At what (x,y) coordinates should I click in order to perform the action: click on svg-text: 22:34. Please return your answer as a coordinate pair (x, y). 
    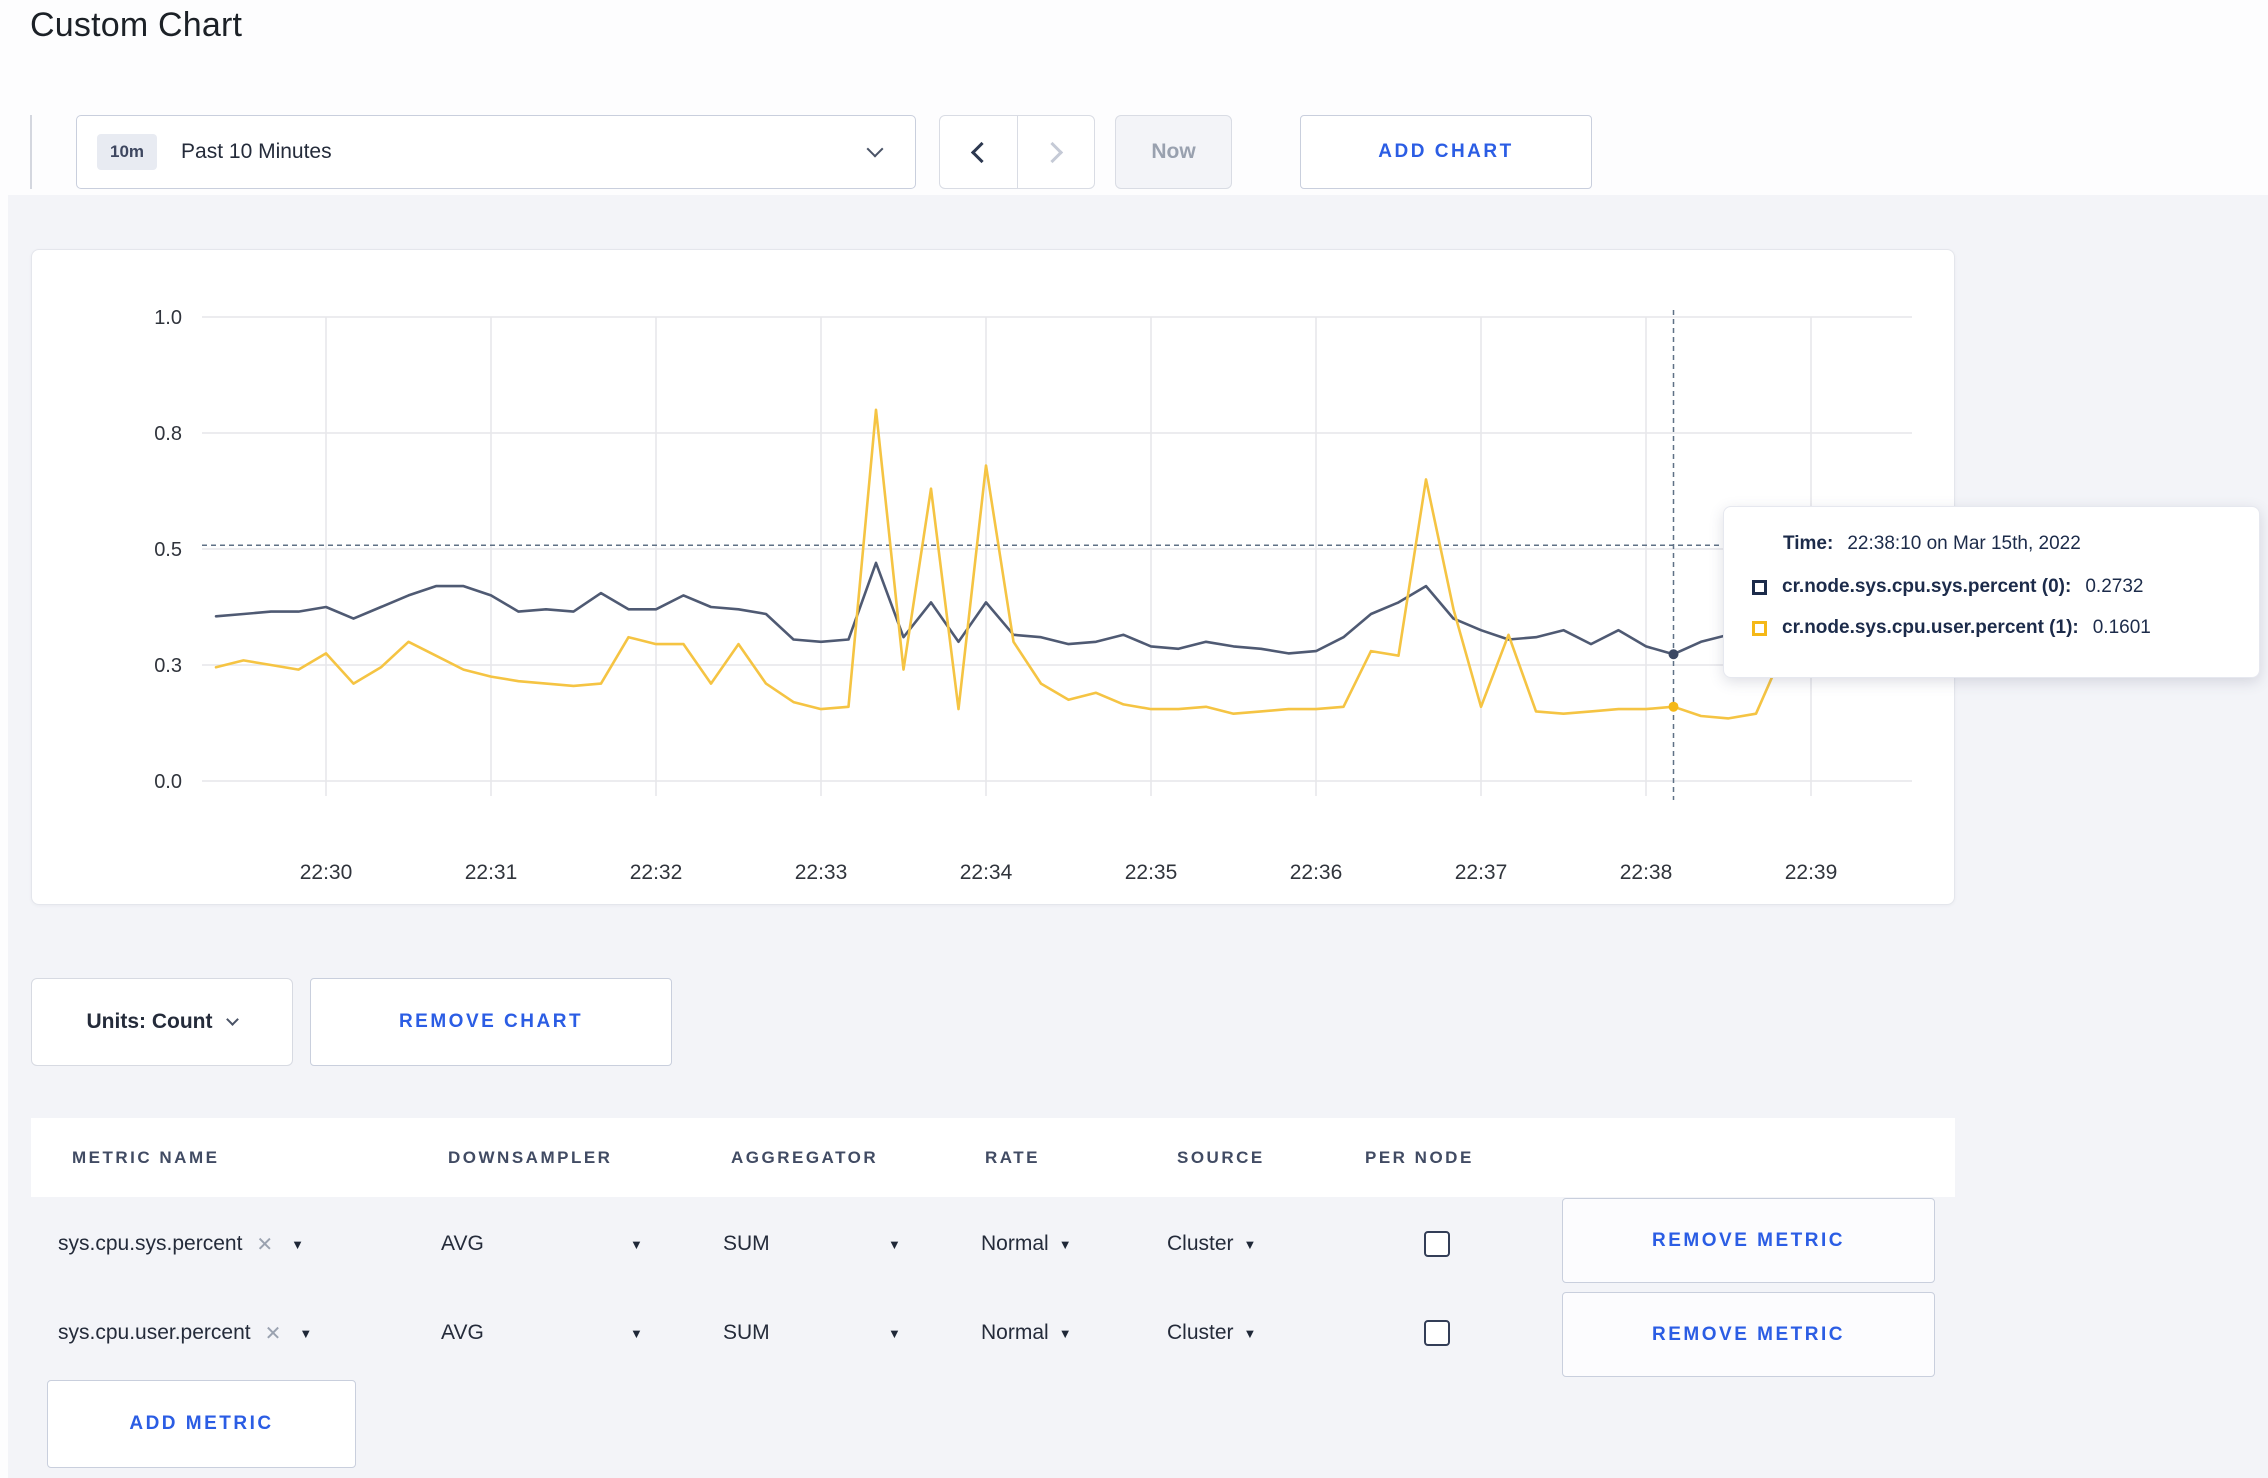
    Looking at the image, I should click on (986, 872).